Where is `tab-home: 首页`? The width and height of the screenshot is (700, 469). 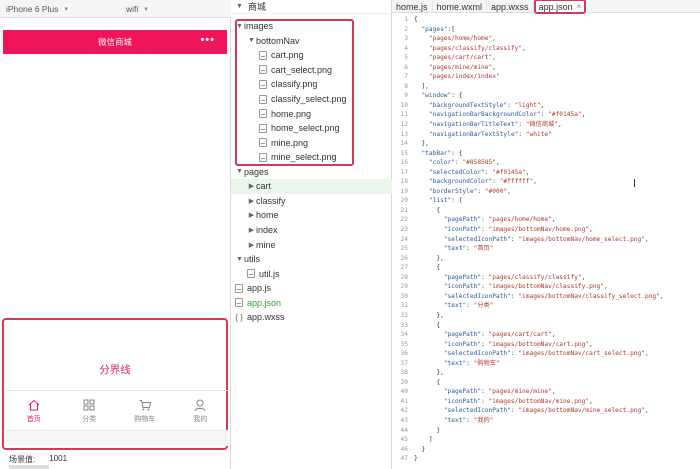 tab-home: 首页 is located at coordinates (34, 410).